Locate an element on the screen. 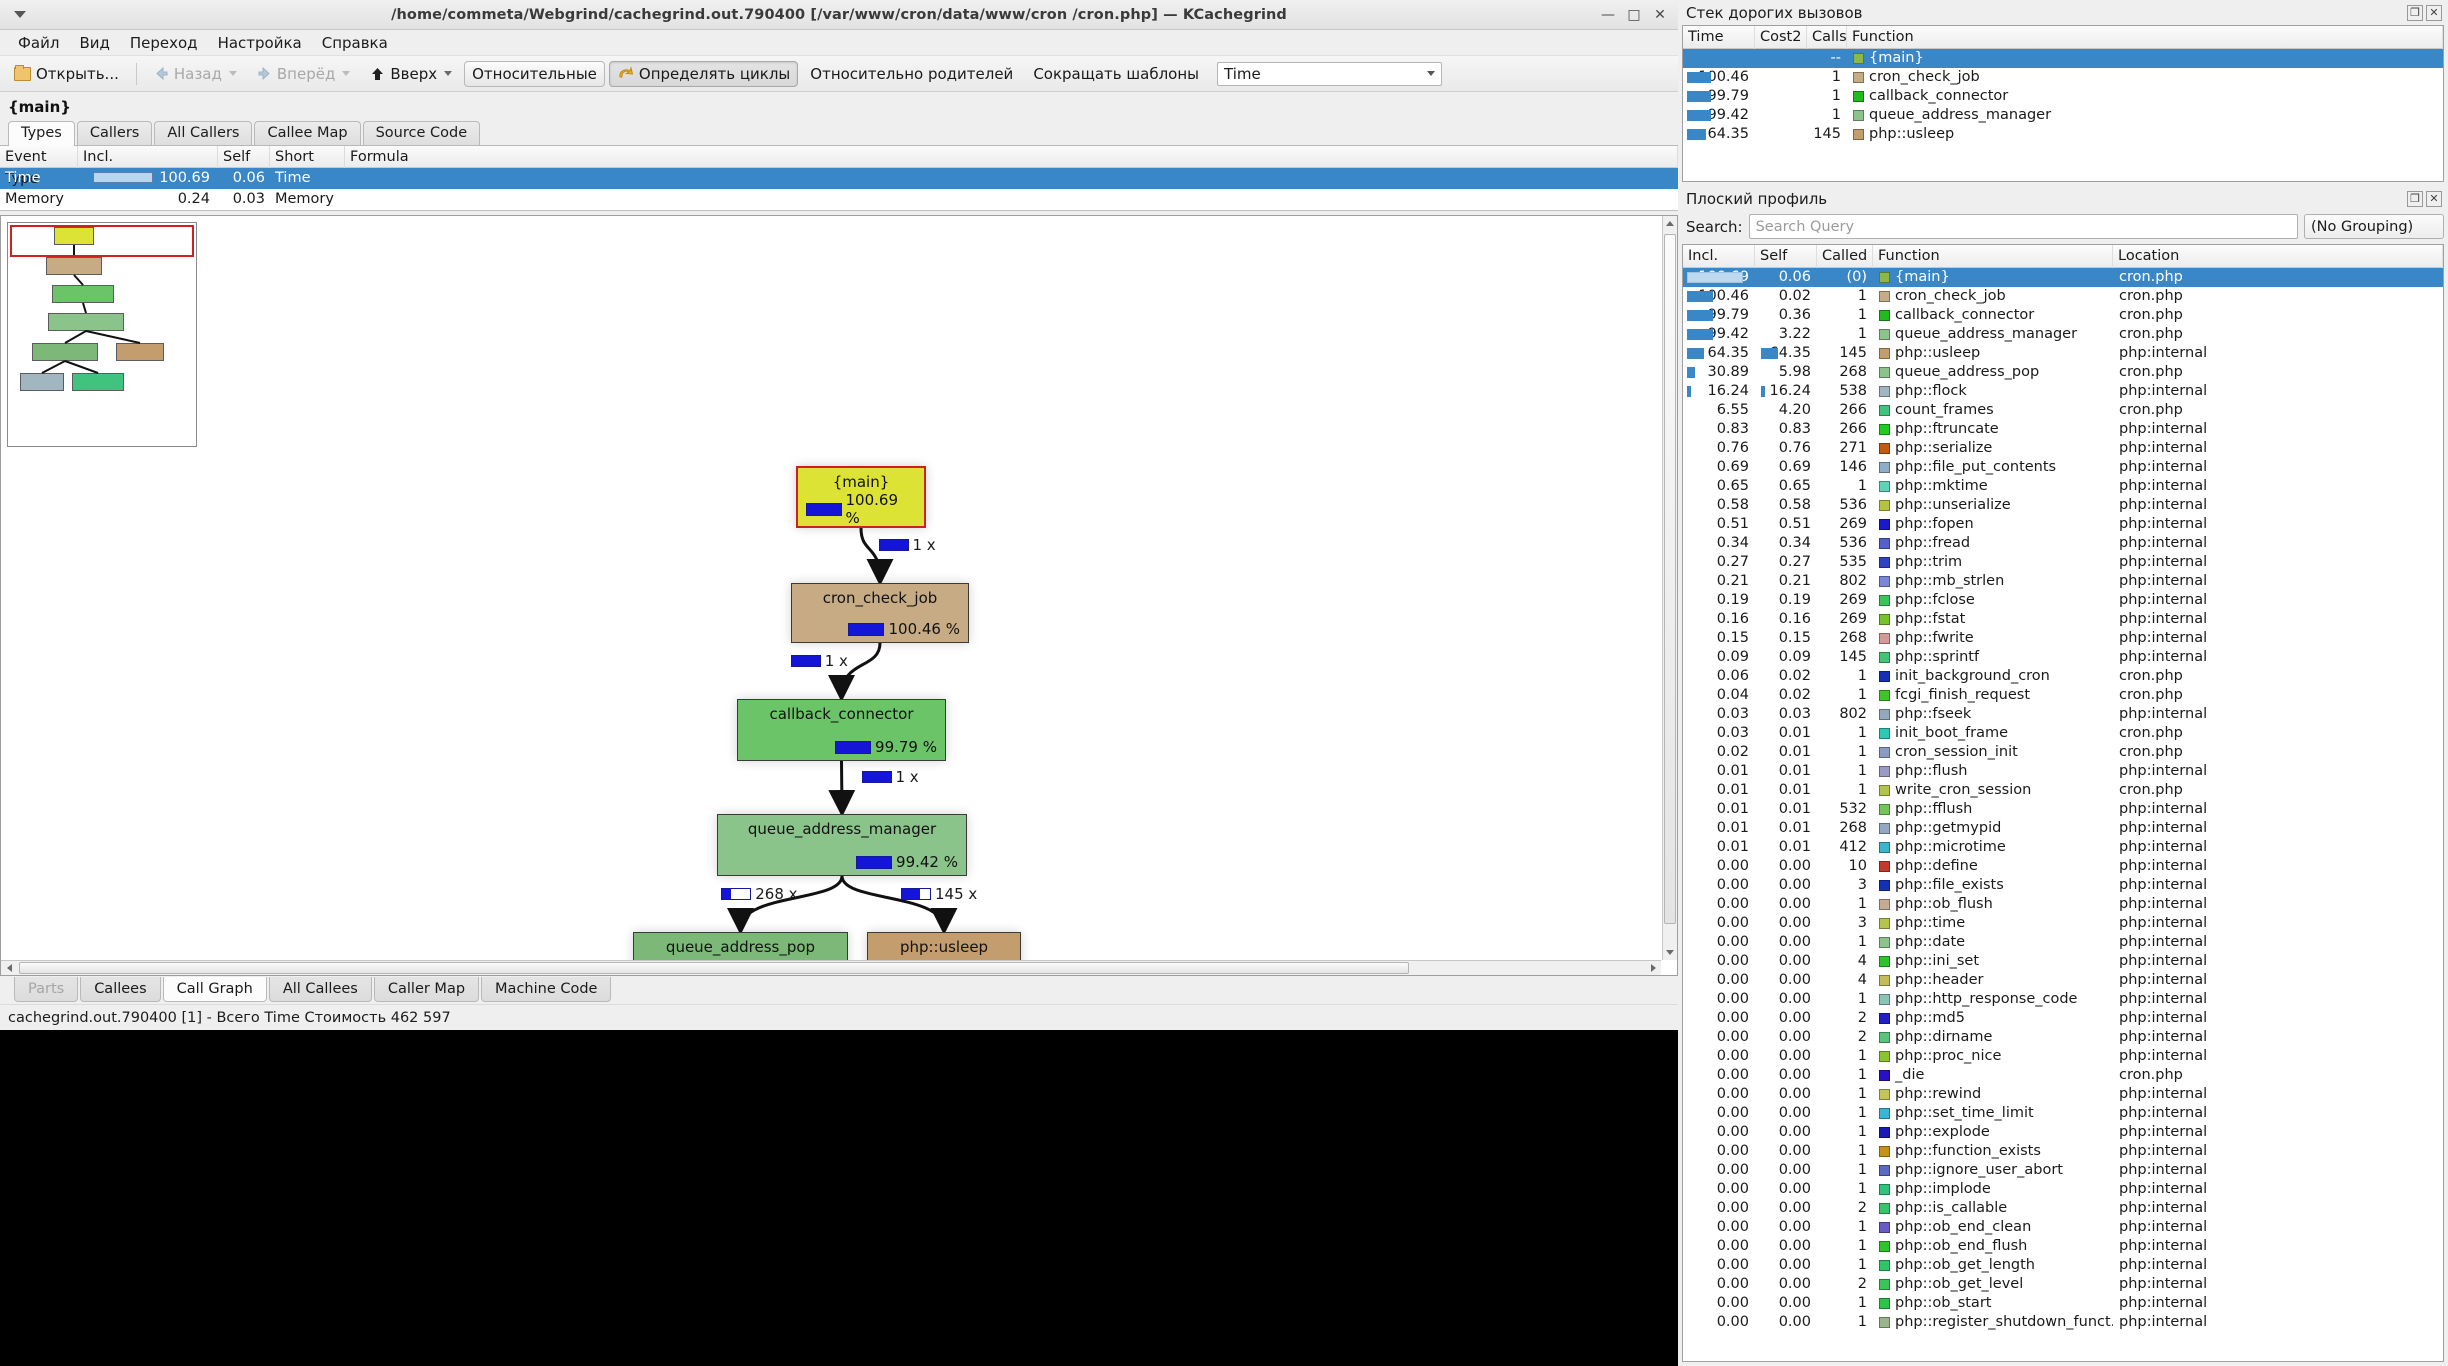 This screenshot has width=2448, height=1366. flat-profile-row: 0.04 0.02 1 fcgi_finish_request cron.php is located at coordinates (2063, 695).